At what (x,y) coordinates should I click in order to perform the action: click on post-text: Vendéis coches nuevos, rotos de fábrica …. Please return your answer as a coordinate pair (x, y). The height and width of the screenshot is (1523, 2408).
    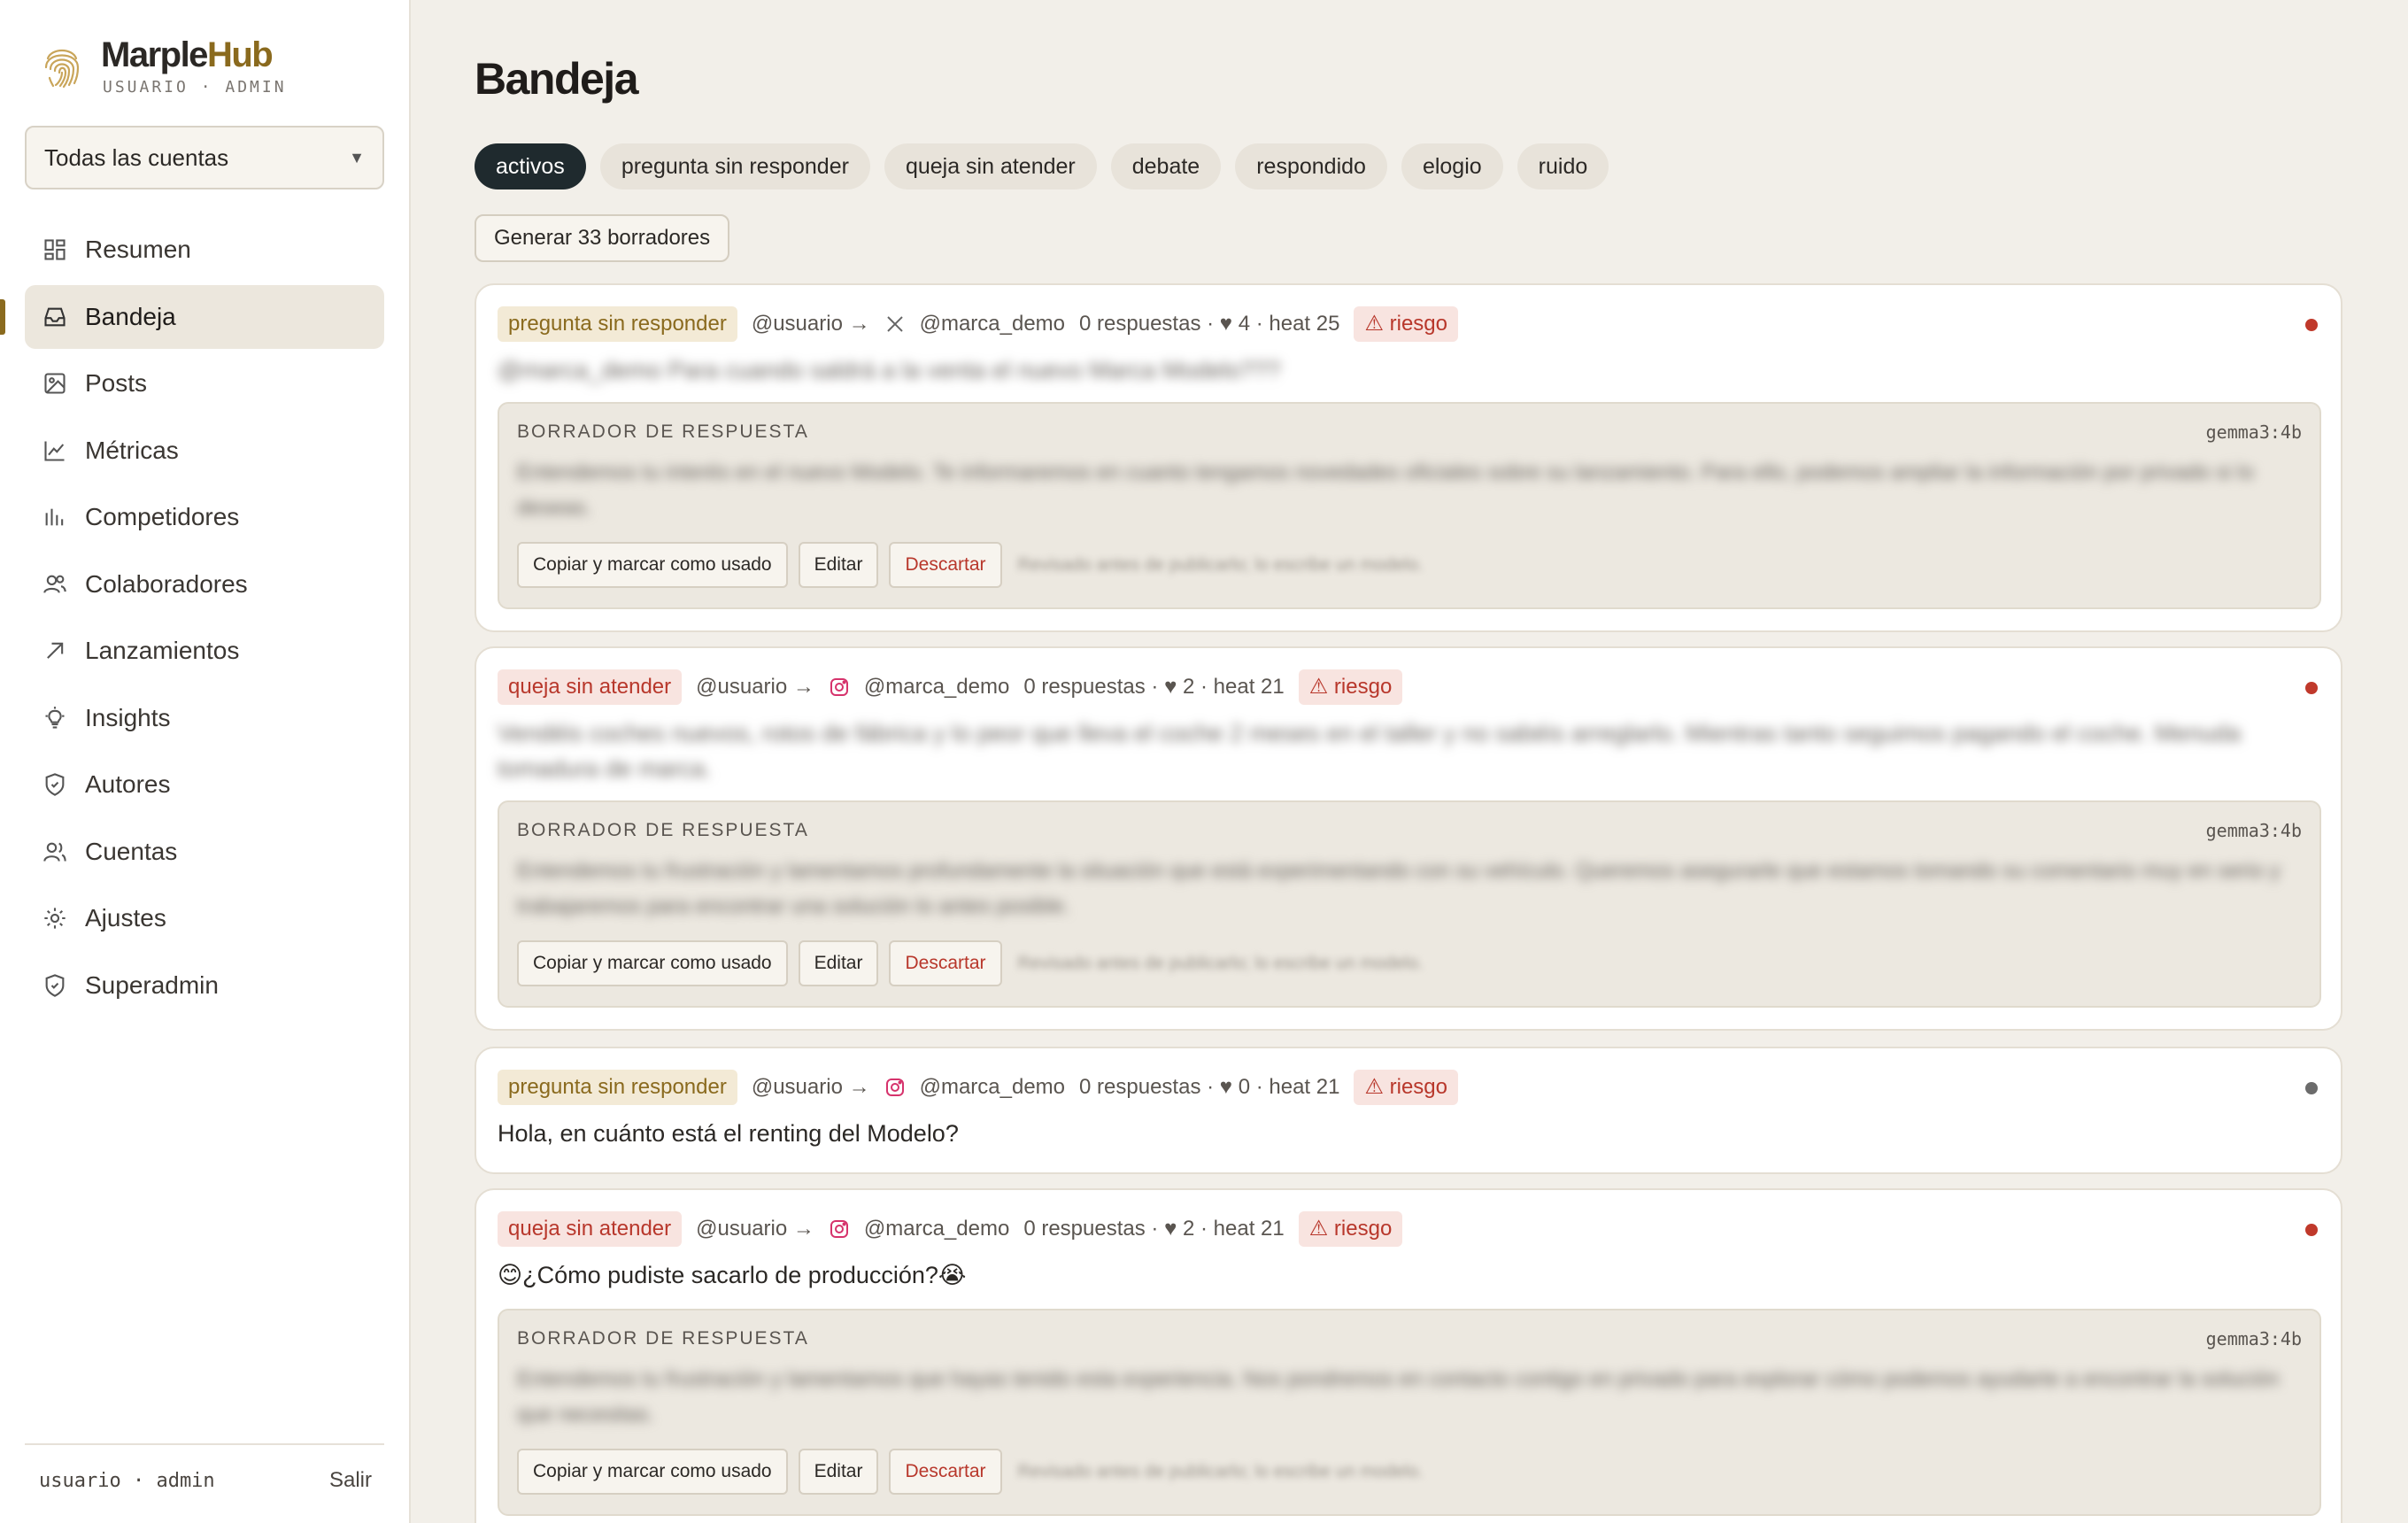
    Looking at the image, I should click on (1370, 751).